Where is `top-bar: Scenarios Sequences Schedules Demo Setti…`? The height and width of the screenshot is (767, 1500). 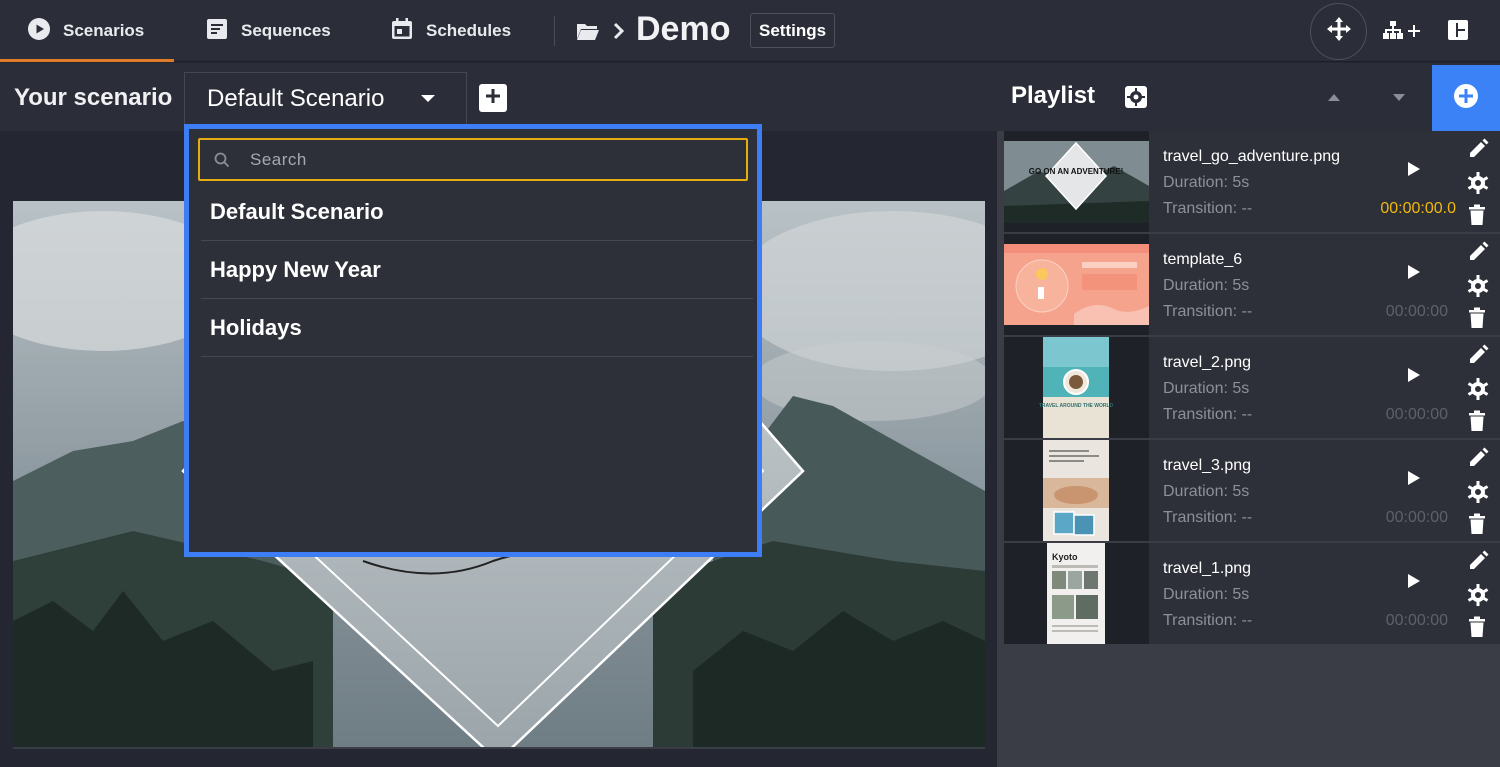
top-bar: Scenarios Sequences Schedules Demo Setti… is located at coordinates (750, 31).